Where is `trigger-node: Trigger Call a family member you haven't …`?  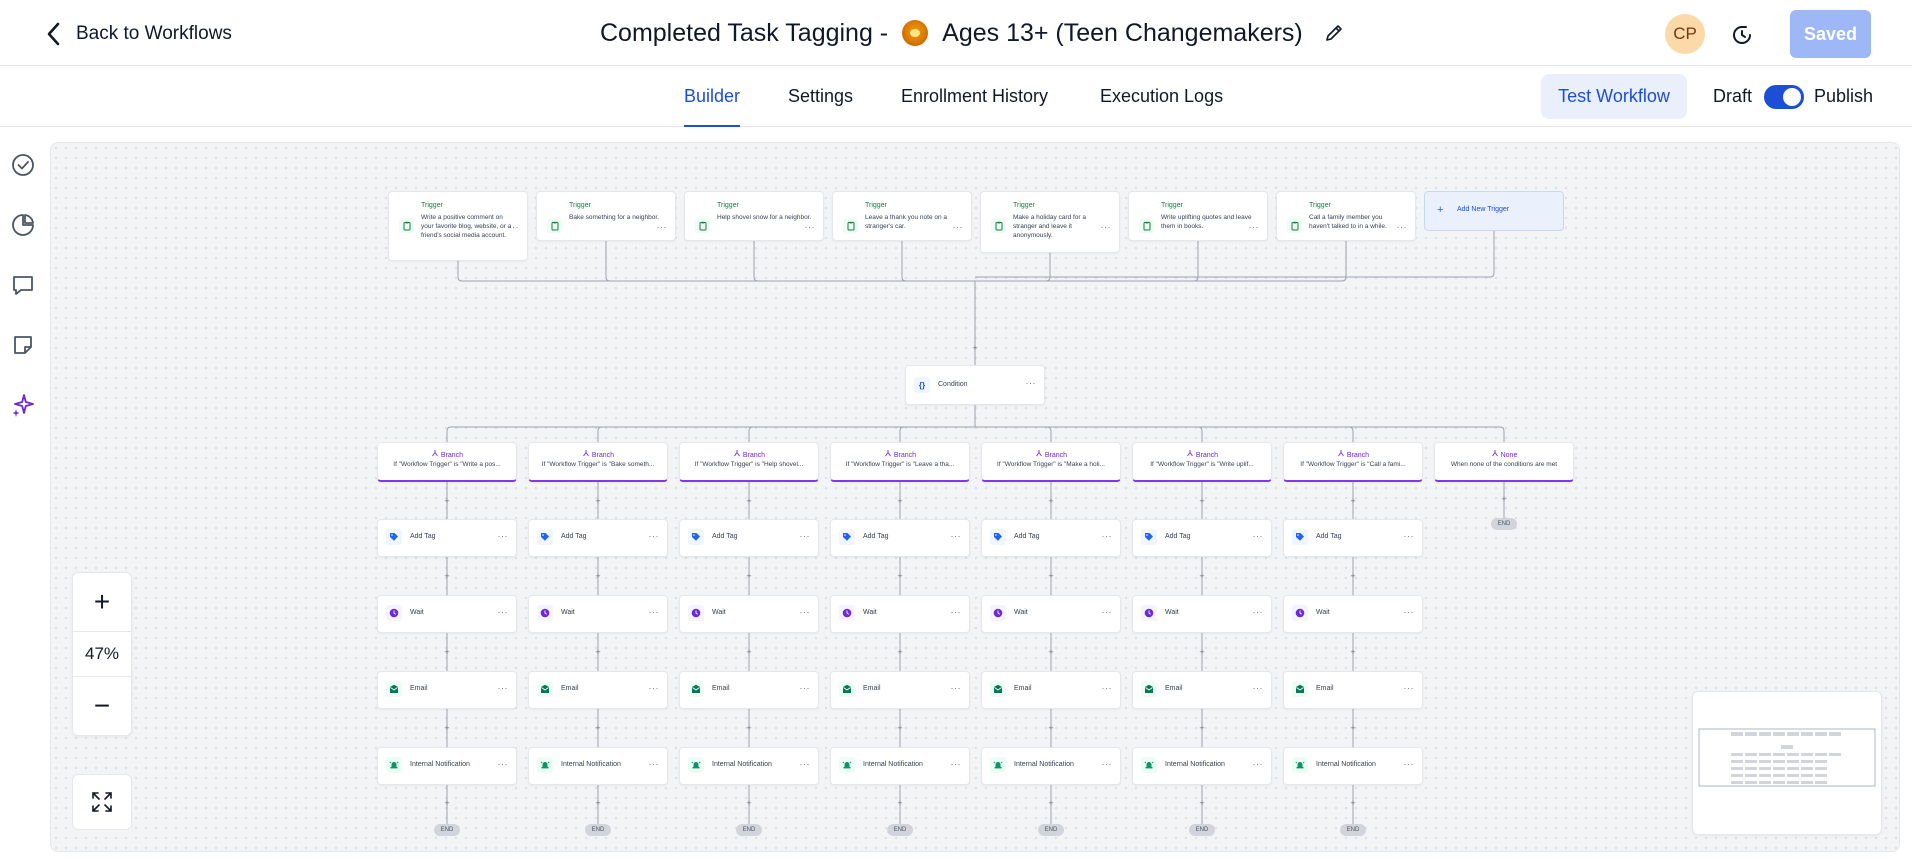 trigger-node: Trigger Call a family member you haven't … is located at coordinates (1346, 216).